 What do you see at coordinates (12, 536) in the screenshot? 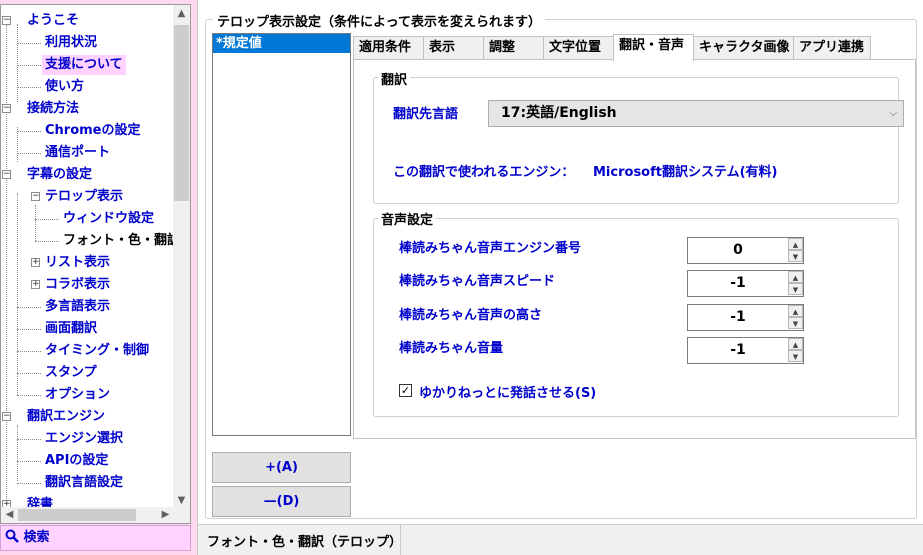
I see `search-icon` at bounding box center [12, 536].